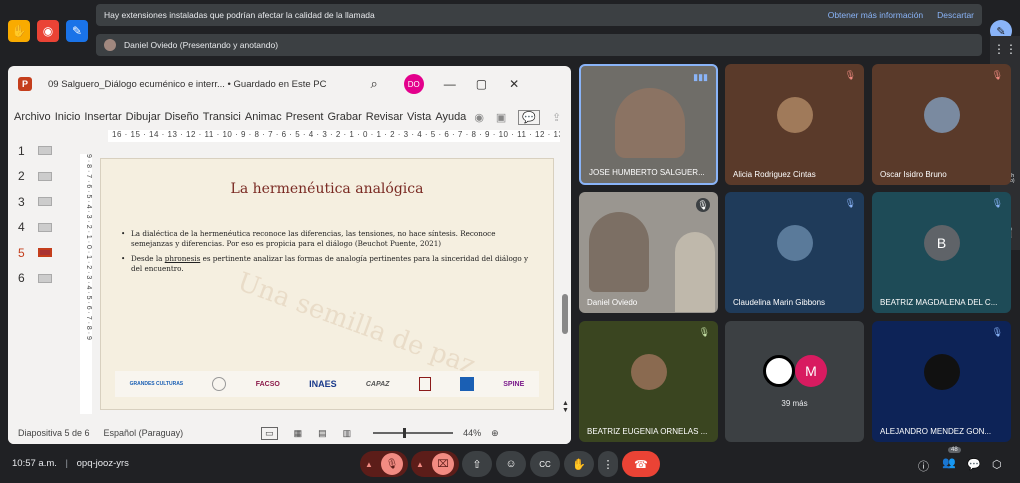 Image resolution: width=1020 pixels, height=483 pixels. I want to click on menu-transiciones: Transici, so click(222, 117).